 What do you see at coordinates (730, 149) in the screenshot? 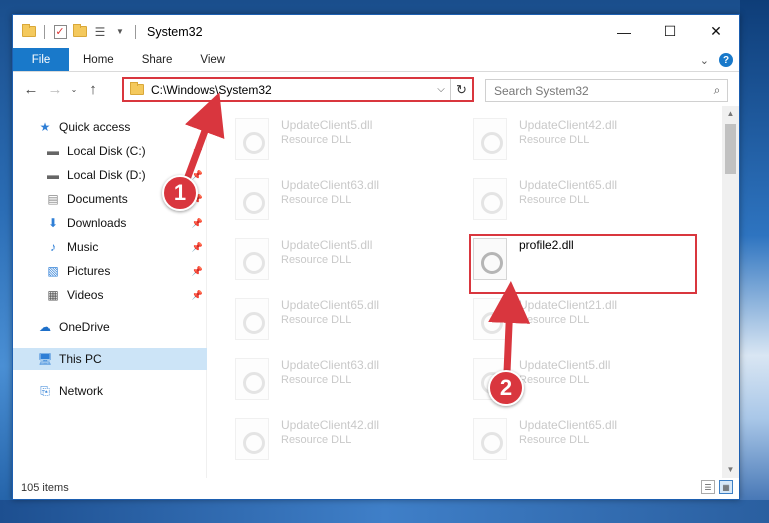
I see `scrollbar-thumb` at bounding box center [730, 149].